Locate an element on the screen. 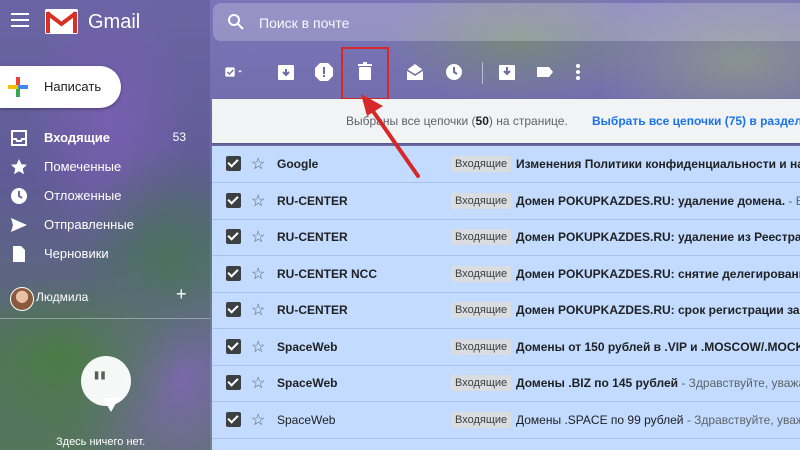 The width and height of the screenshot is (800, 450). annotation-arrow is located at coordinates (390, 136).